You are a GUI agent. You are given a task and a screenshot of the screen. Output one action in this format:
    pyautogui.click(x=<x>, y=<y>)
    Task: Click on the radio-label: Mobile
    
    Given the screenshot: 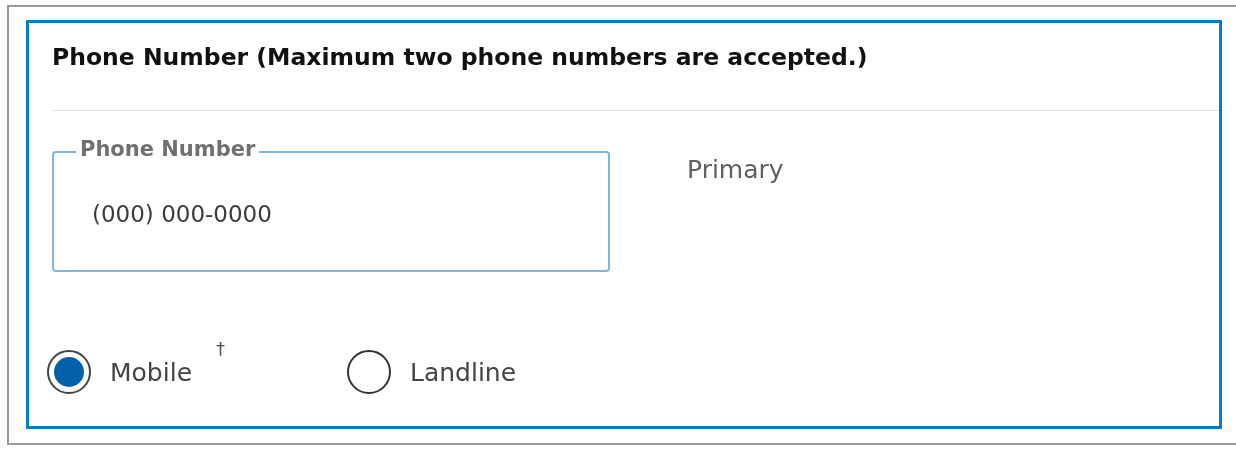 What is the action you would take?
    pyautogui.click(x=151, y=372)
    